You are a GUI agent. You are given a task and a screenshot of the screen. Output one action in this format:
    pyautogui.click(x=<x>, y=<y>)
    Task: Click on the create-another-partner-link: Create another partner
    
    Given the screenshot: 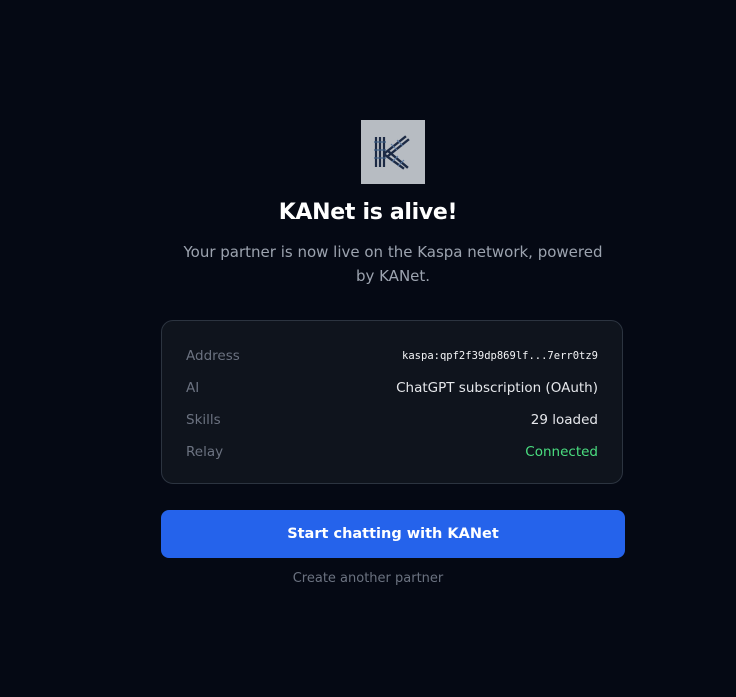 What is the action you would take?
    pyautogui.click(x=368, y=578)
    